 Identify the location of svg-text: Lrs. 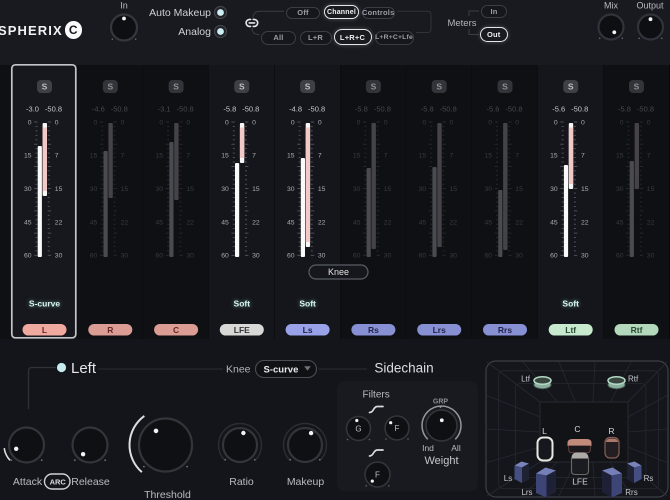
(526, 492).